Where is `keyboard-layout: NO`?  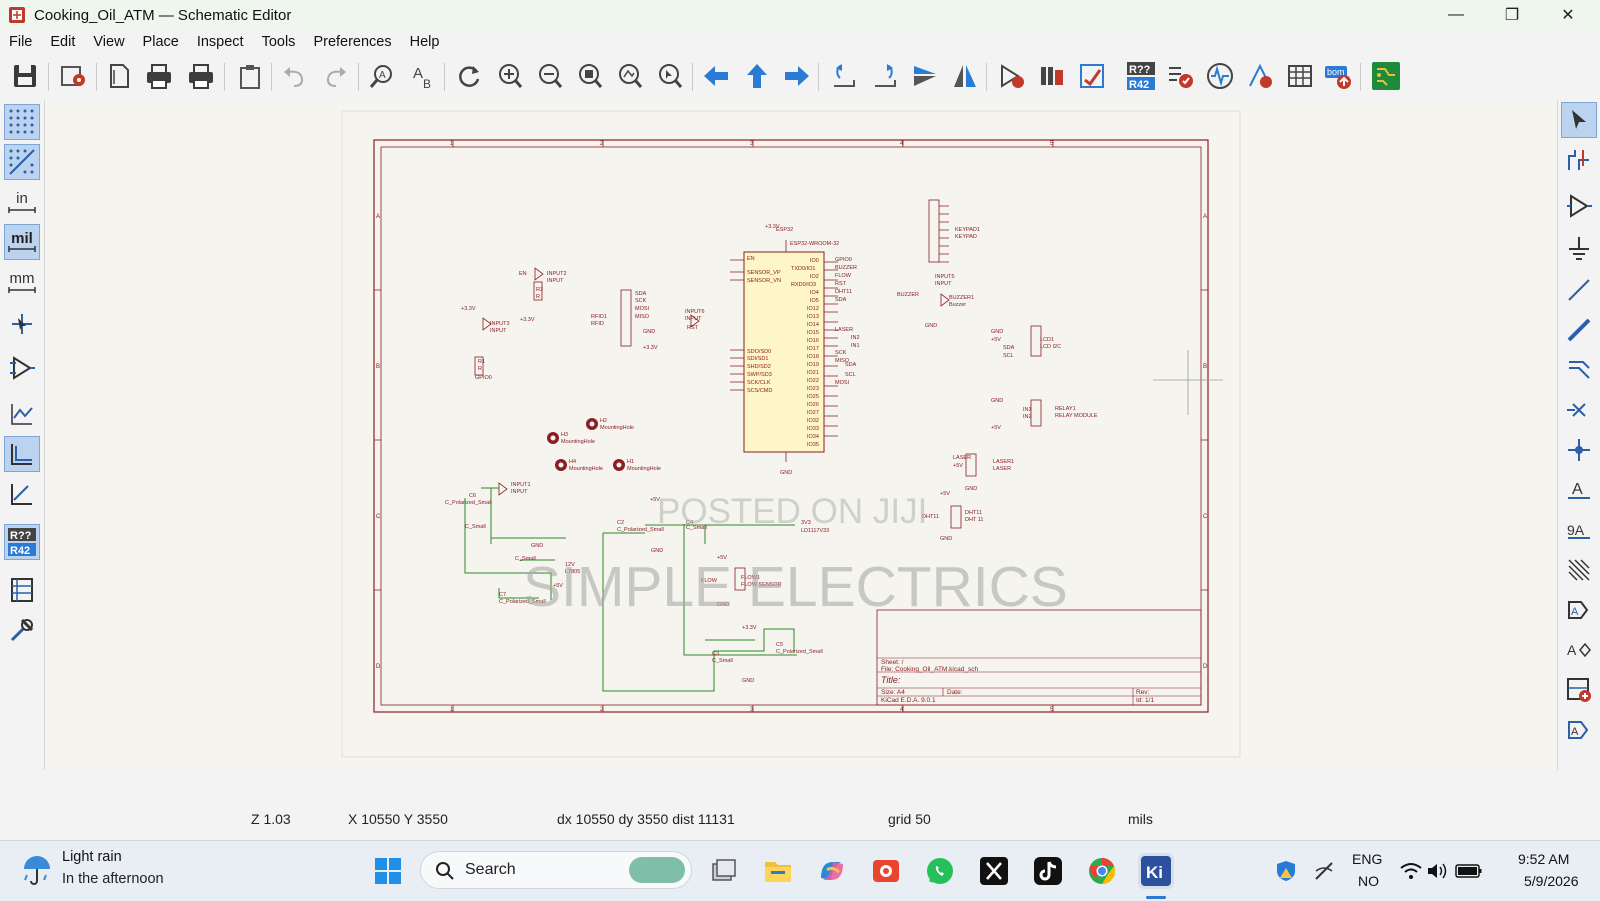
keyboard-layout: NO is located at coordinates (1368, 881).